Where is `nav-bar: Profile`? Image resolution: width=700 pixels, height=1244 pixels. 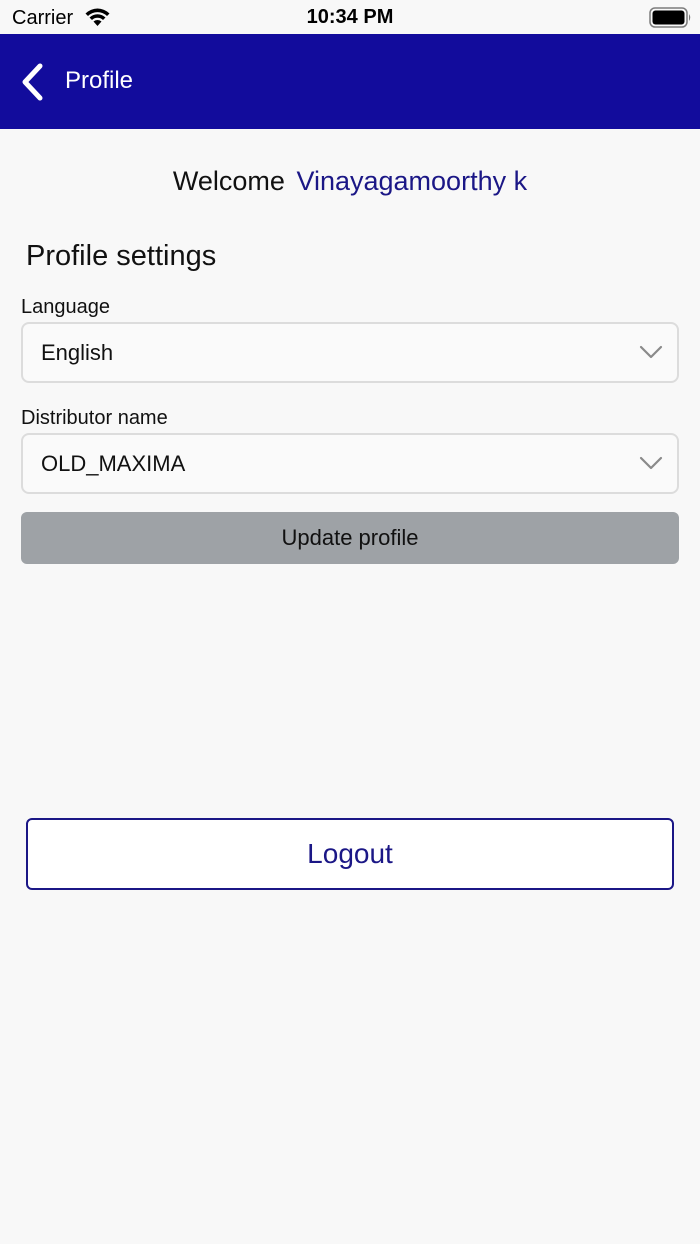
nav-bar: Profile is located at coordinates (350, 81).